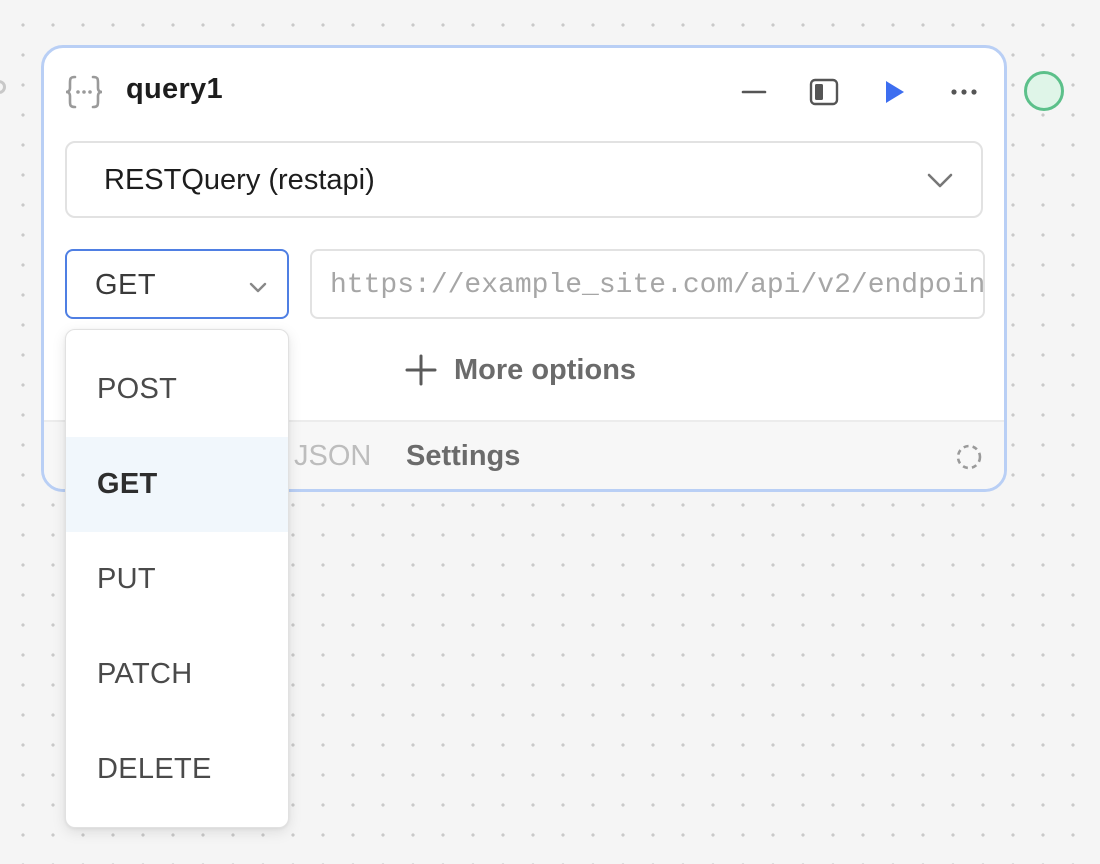  I want to click on output-port-status, so click(1044, 91).